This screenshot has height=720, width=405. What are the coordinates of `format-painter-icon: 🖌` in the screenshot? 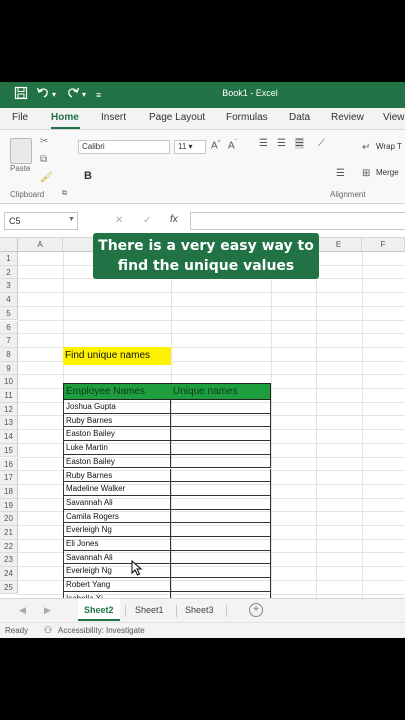 It's located at (46, 177).